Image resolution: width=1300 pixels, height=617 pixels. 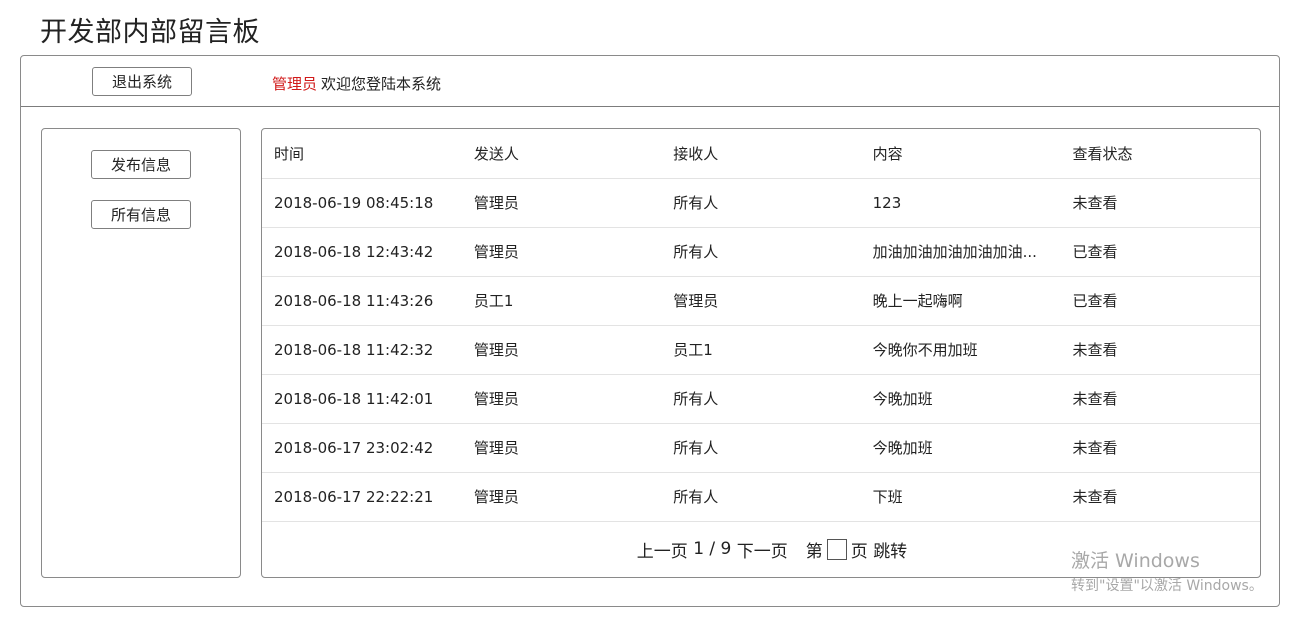 I want to click on all-messages-button: 所有信息, so click(x=141, y=214).